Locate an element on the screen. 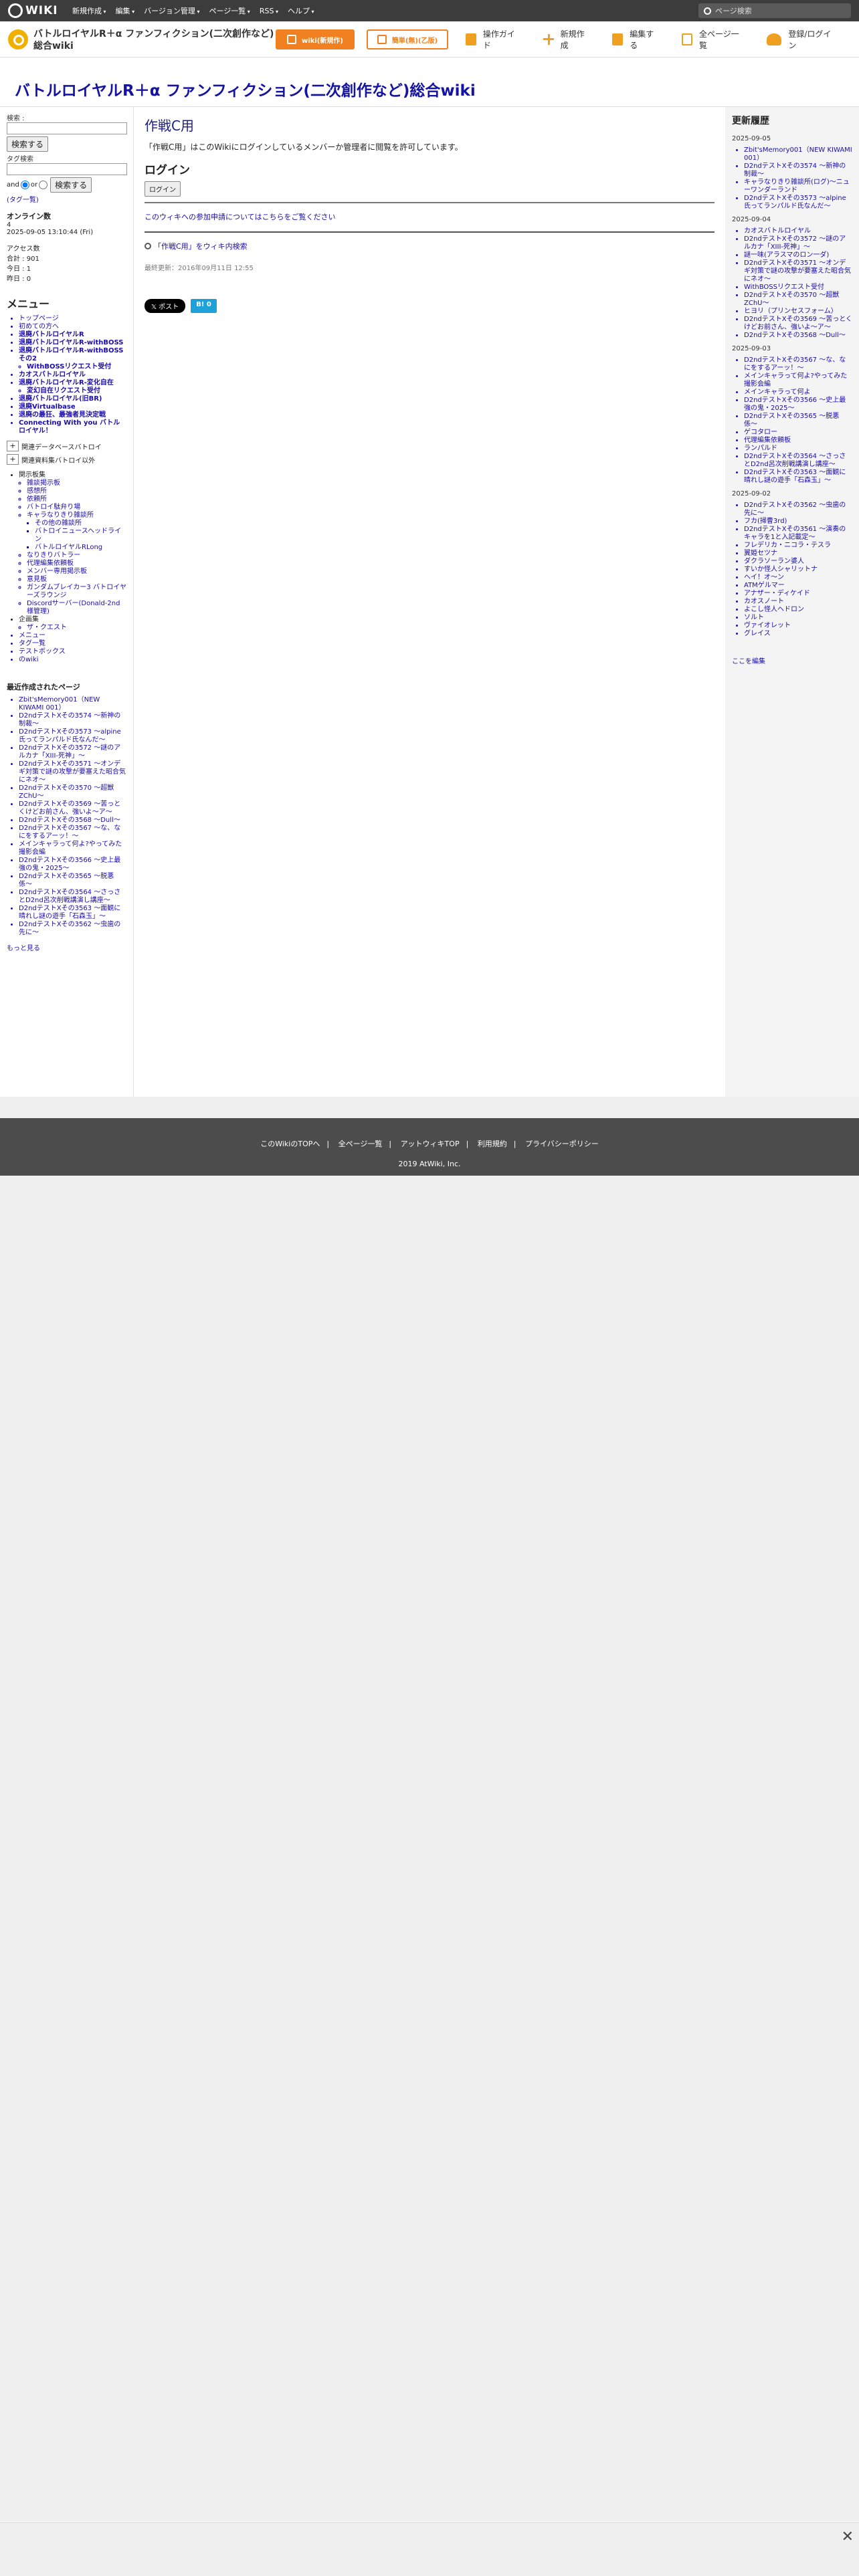  guide-link: 操作ガイド is located at coordinates (494, 40).